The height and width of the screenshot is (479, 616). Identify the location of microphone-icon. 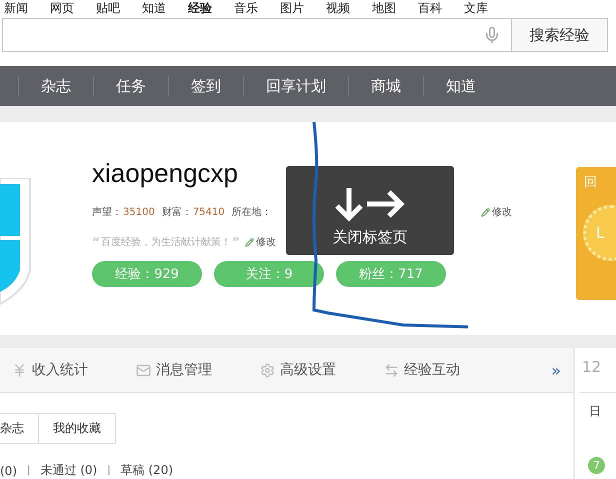
(492, 35).